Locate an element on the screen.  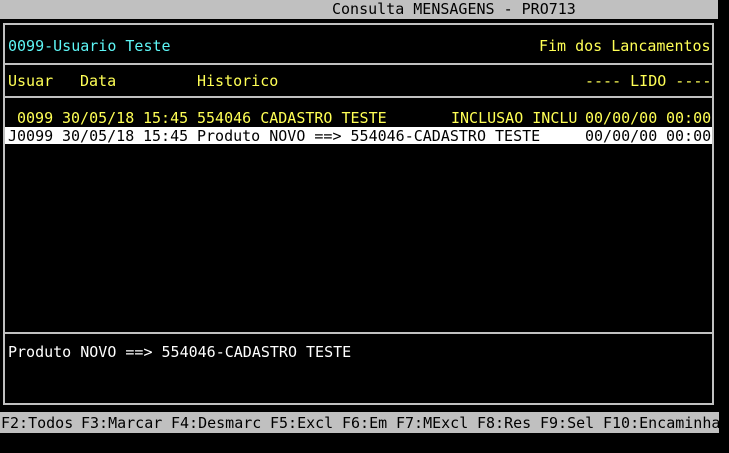
window-titlebar: Consulta MENSAGENS - PRO713 is located at coordinates (364, 9).